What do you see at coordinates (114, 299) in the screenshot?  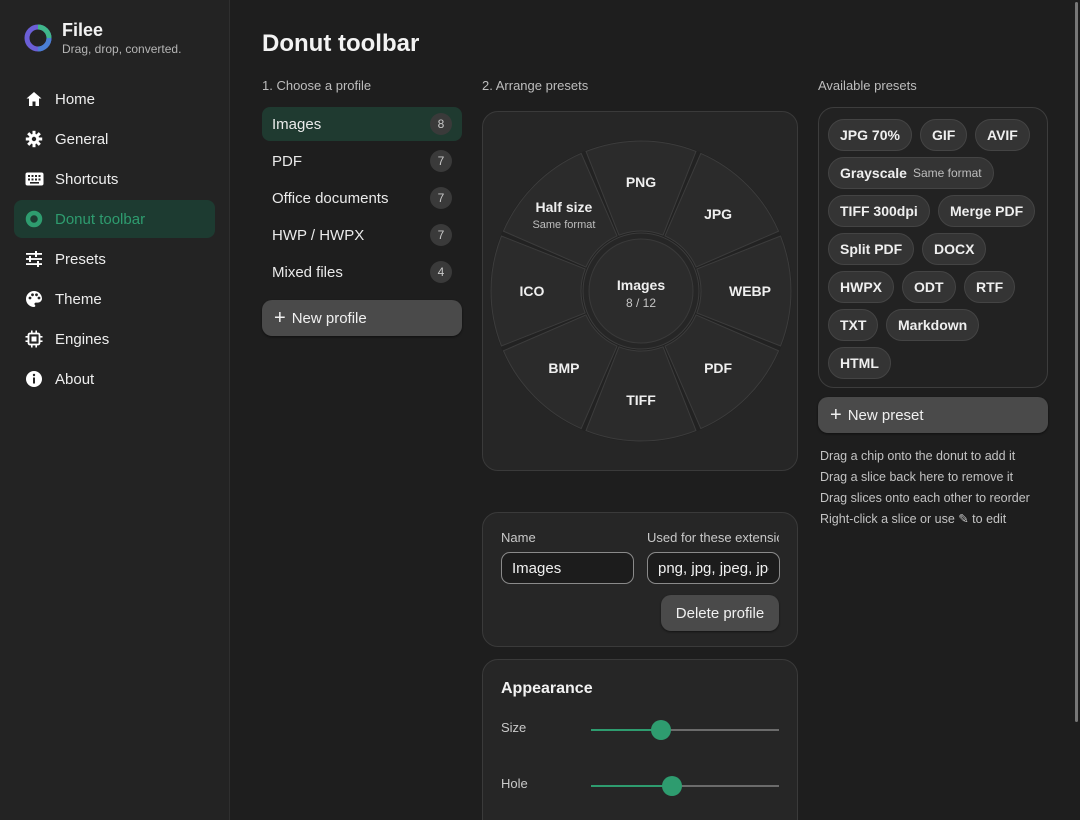 I see `sidebar-item-theme: Theme` at bounding box center [114, 299].